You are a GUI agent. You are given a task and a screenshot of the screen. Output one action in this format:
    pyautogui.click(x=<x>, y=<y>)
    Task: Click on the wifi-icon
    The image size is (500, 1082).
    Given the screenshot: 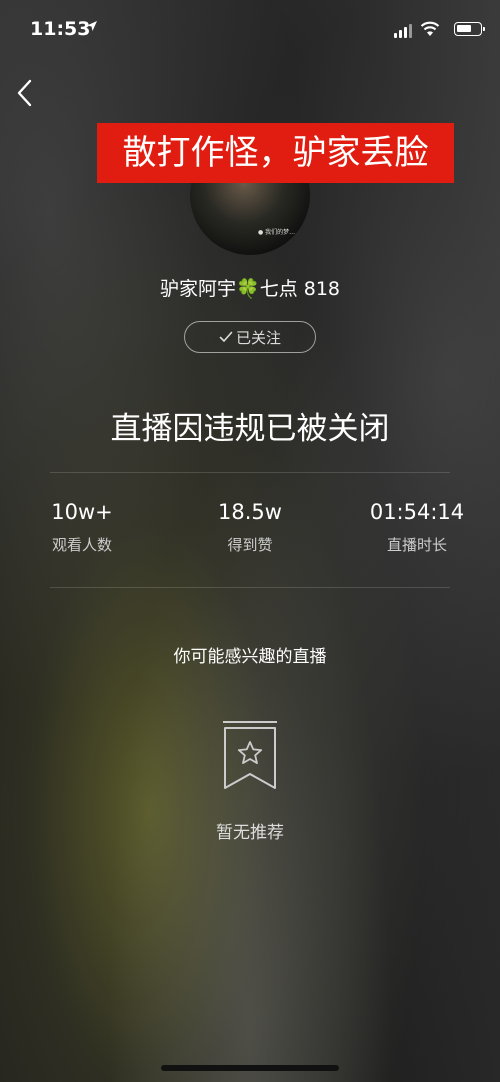 What is the action you would take?
    pyautogui.click(x=430, y=31)
    